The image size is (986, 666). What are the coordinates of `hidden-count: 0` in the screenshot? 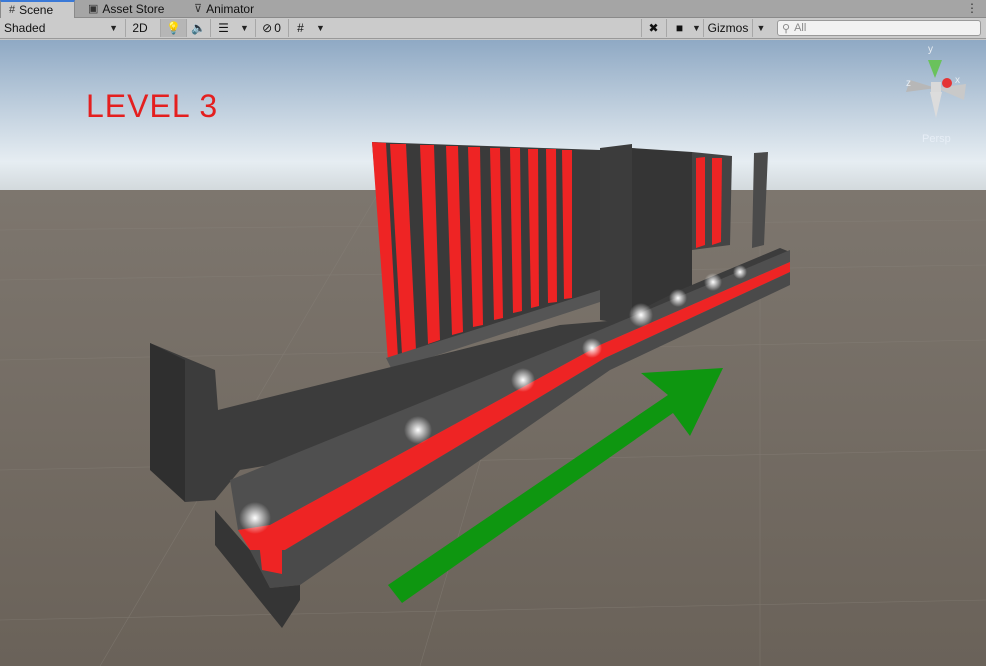 It's located at (277, 28).